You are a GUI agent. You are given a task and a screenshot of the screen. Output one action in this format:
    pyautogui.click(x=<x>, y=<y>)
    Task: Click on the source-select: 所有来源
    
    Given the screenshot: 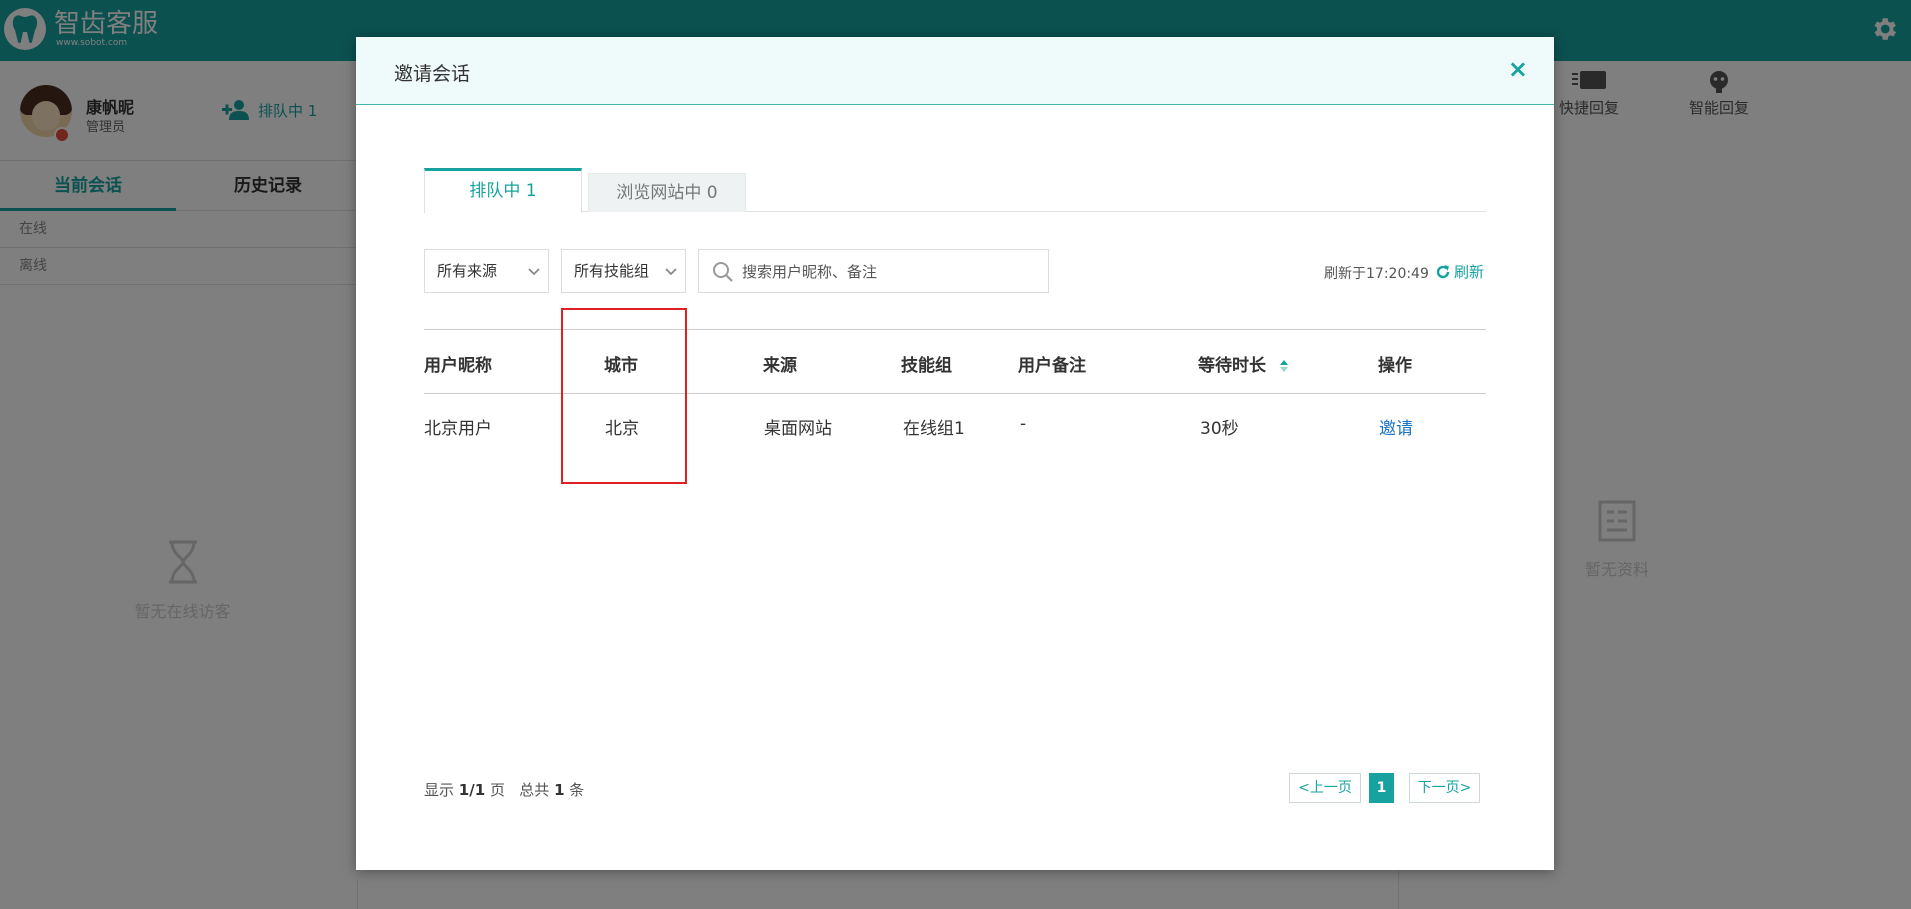 What is the action you would take?
    pyautogui.click(x=486, y=271)
    